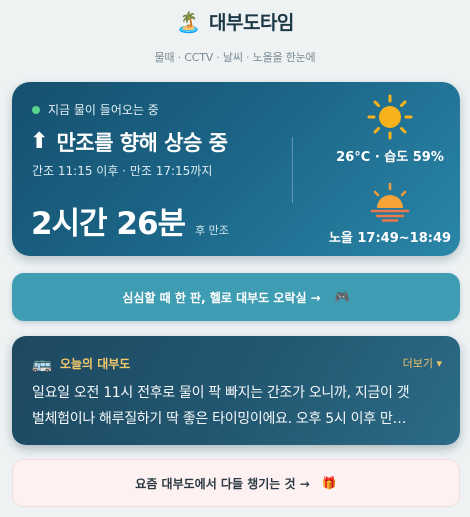 The image size is (470, 517). I want to click on app-subtitle: 물때 · CCTV · 날씨 · 노을을 한눈에, so click(235, 57).